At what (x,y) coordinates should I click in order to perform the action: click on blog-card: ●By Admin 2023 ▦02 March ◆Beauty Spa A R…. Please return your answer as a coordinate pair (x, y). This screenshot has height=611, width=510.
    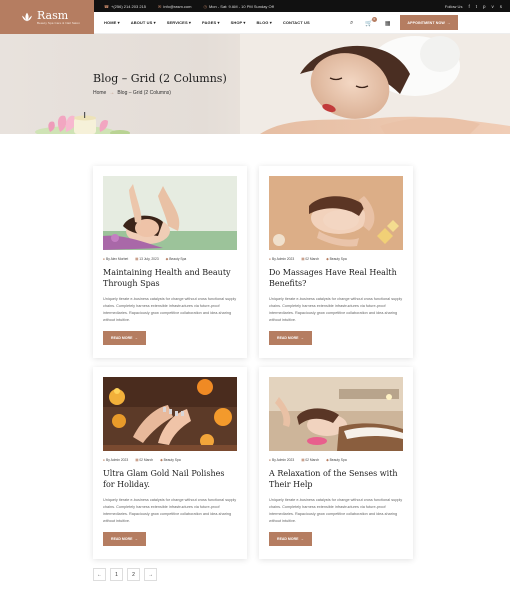
    Looking at the image, I should click on (336, 463).